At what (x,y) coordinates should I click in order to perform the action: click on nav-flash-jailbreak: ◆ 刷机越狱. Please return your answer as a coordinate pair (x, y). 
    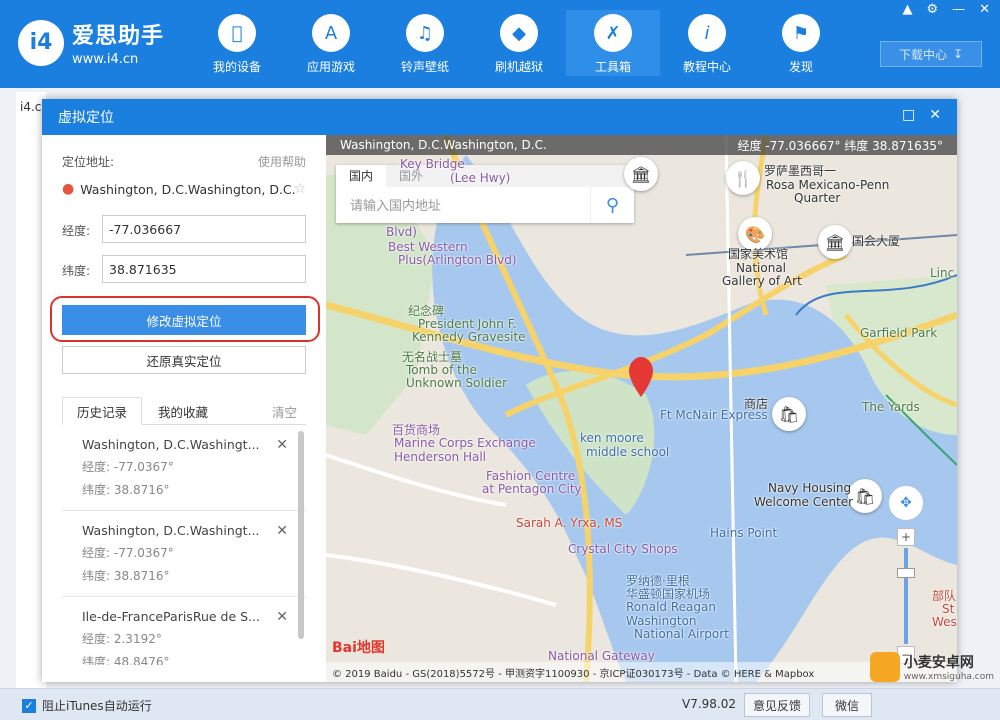
    Looking at the image, I should click on (519, 43).